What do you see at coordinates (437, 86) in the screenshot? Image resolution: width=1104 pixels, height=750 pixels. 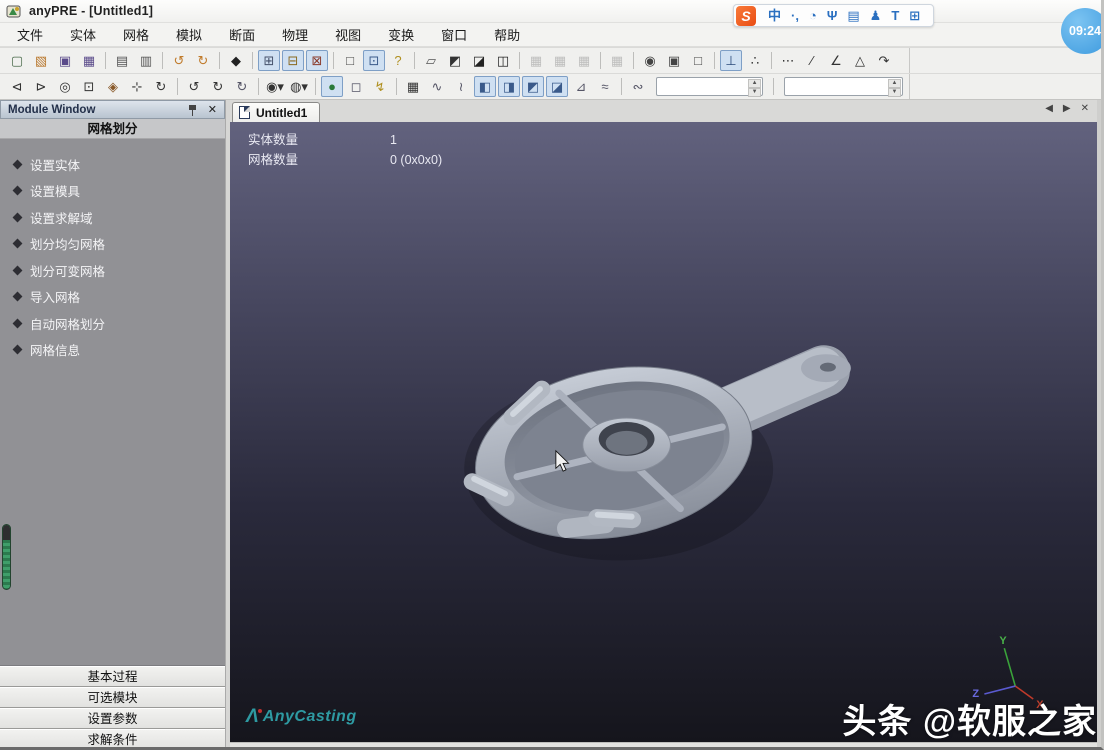 I see `curve-tool-button: ∿` at bounding box center [437, 86].